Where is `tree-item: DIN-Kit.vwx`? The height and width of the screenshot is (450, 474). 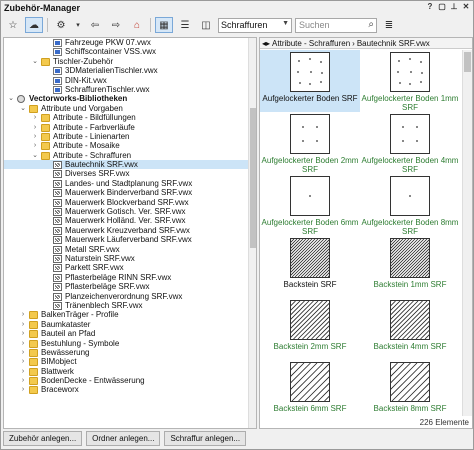 tree-item: DIN-Kit.vwx is located at coordinates (130, 80).